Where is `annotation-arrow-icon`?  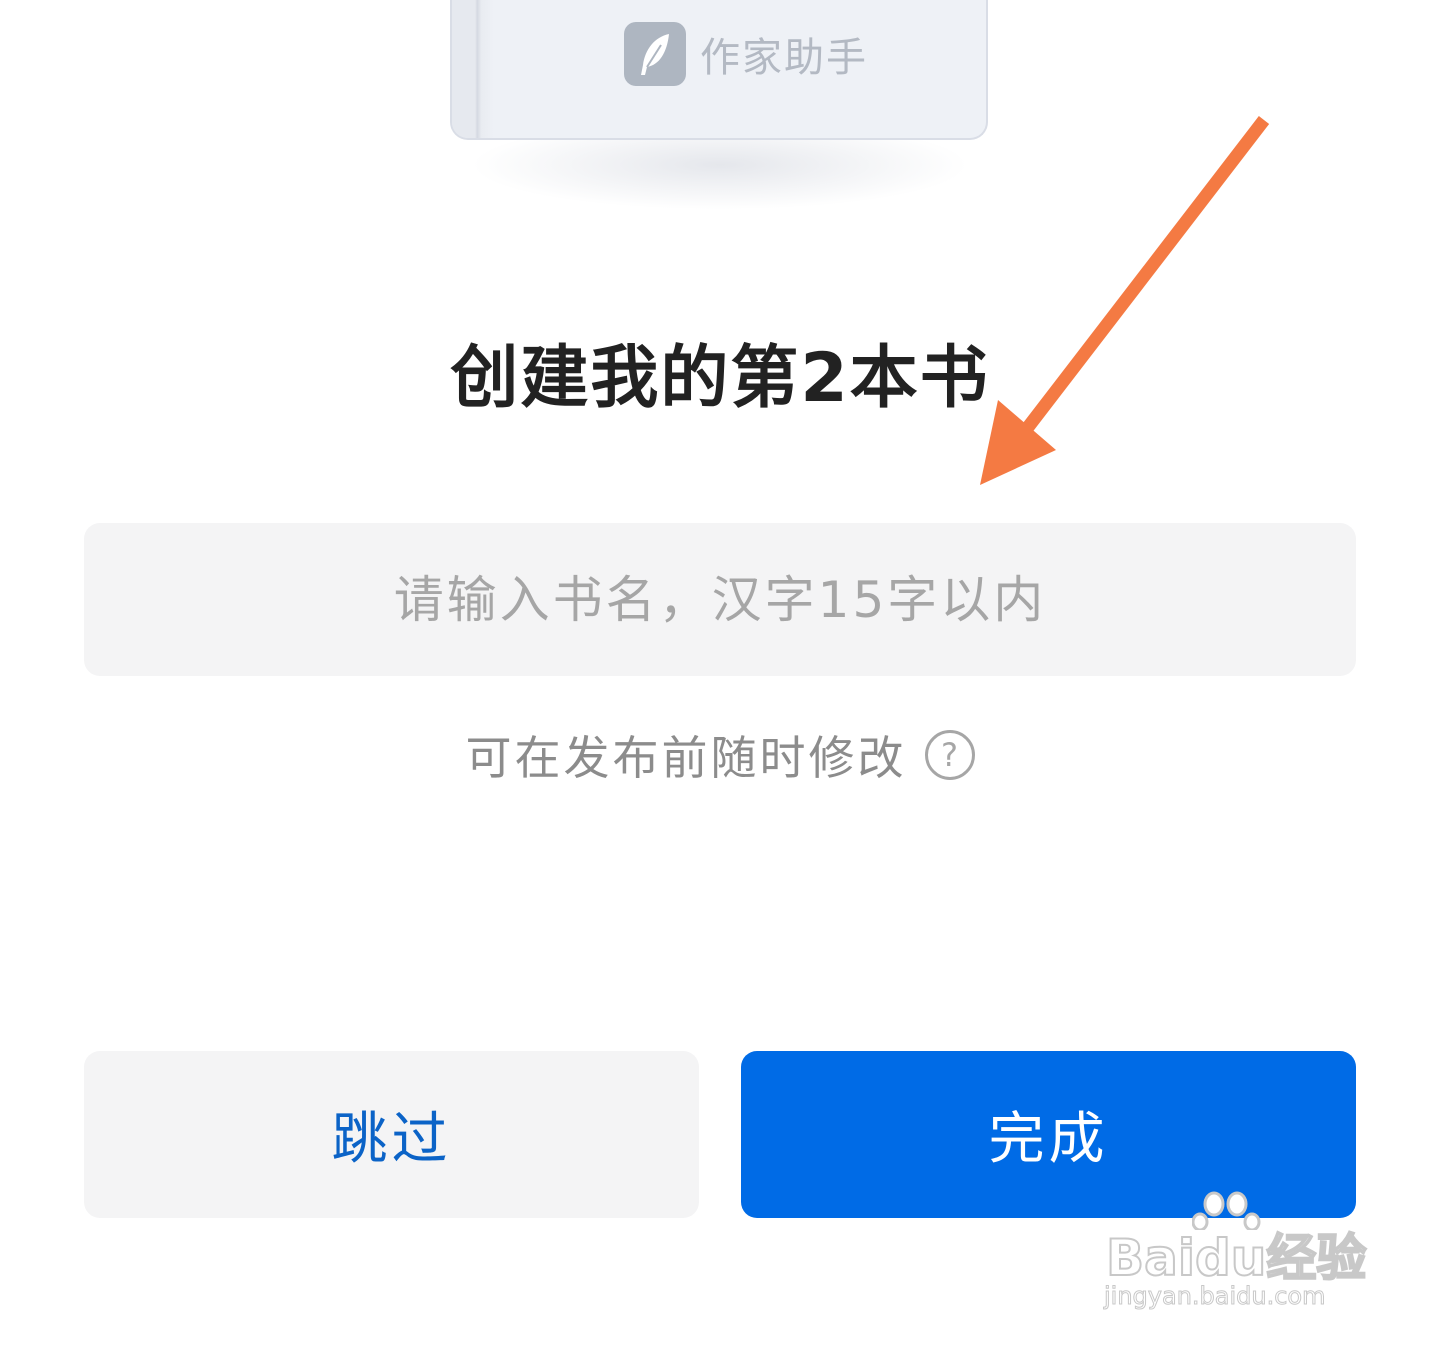 annotation-arrow-icon is located at coordinates (1125, 300).